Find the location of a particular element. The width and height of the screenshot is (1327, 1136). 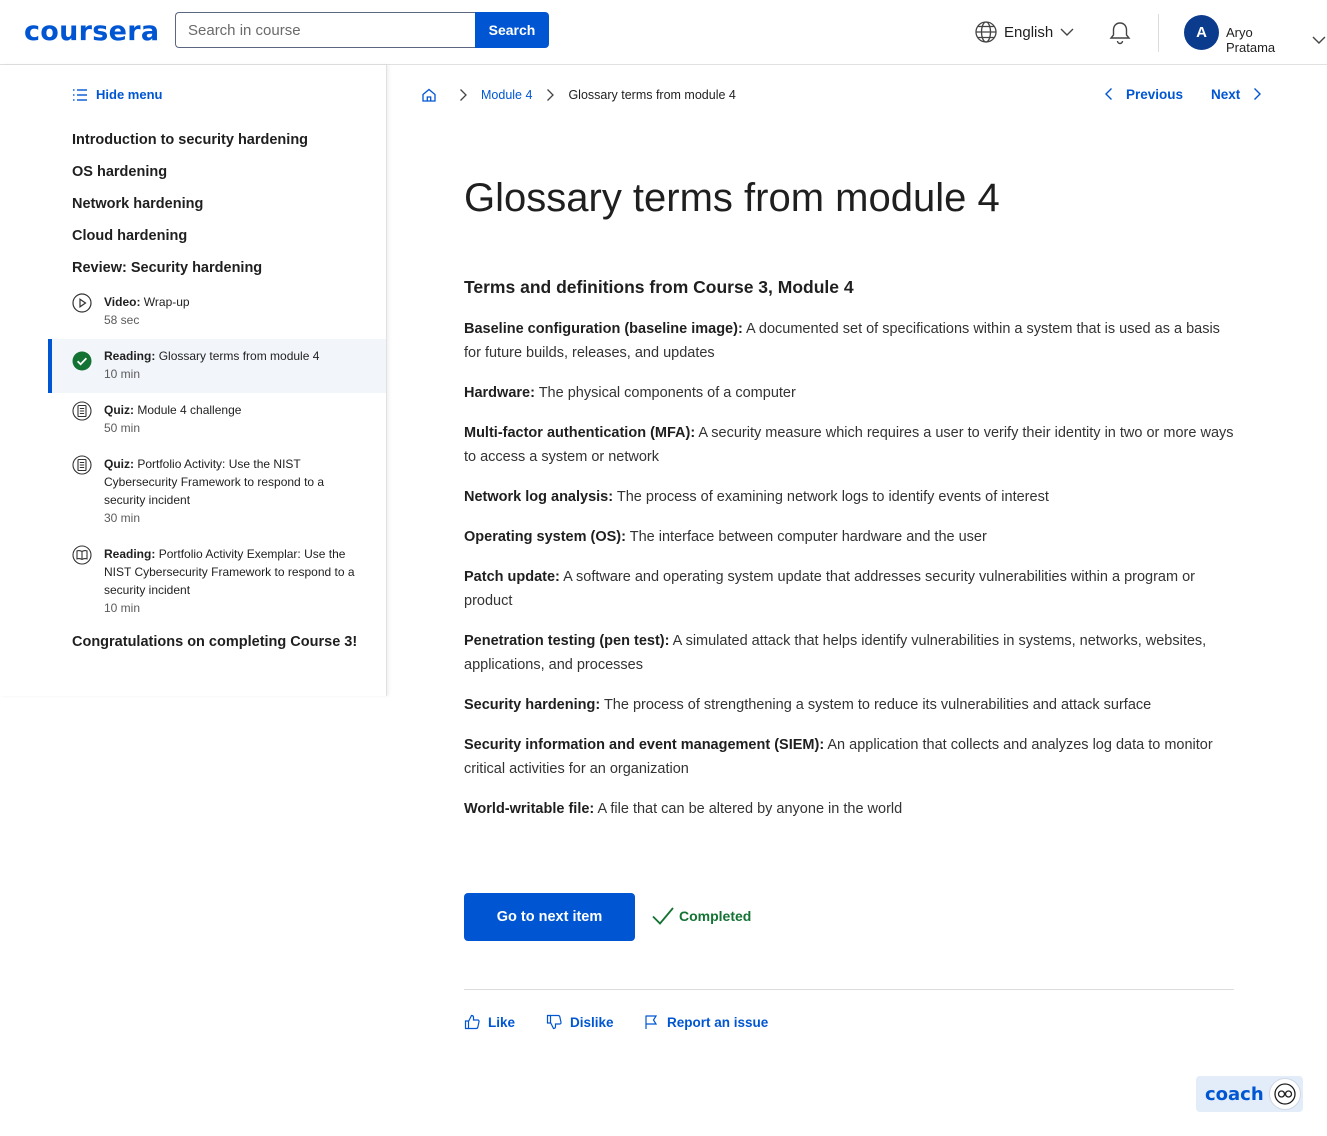

thumbs-up-icon is located at coordinates (472, 1022).